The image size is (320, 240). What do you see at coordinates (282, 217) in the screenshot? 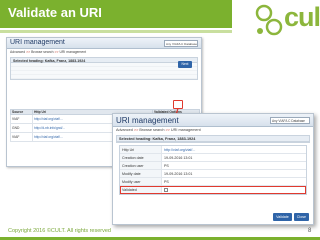
I see `validate-button: Validate` at bounding box center [282, 217].